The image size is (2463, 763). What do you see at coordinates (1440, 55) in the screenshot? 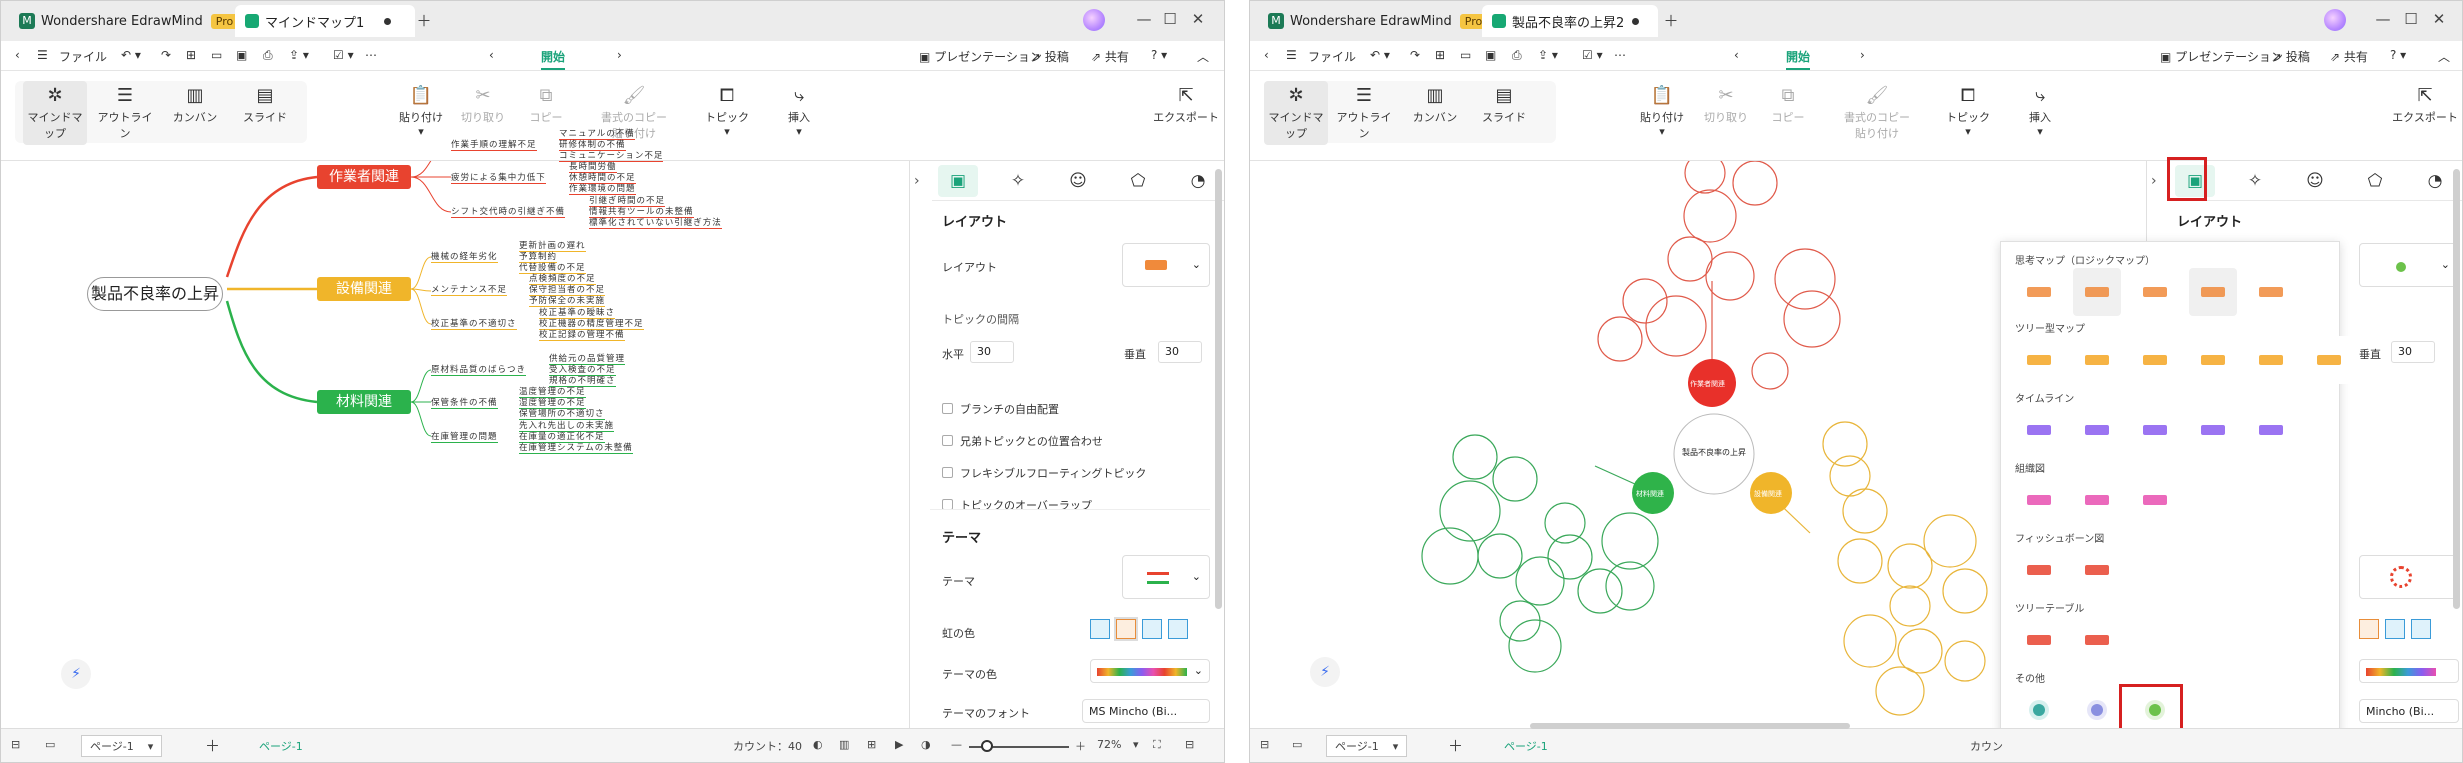
I see `new-file-icon: ⊞` at bounding box center [1440, 55].